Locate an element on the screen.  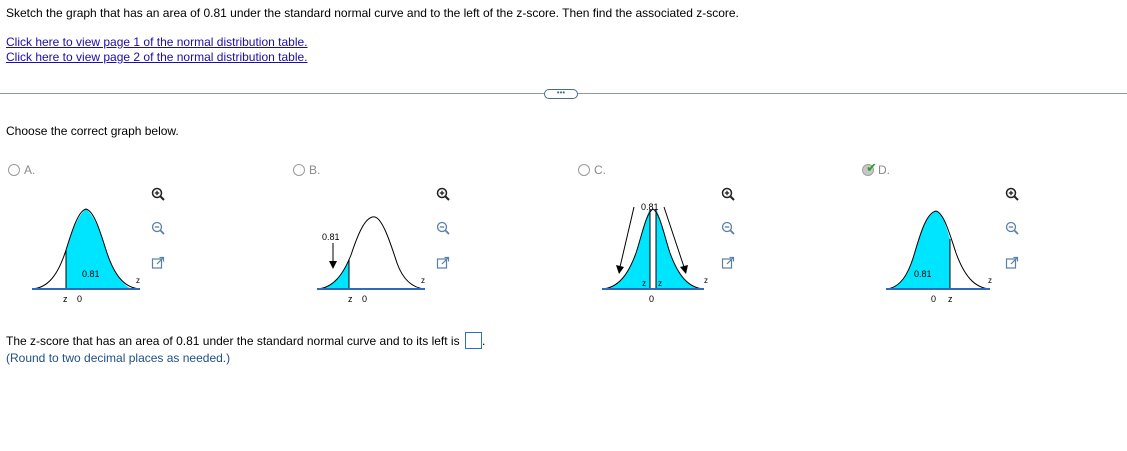
graph-c-axis-label: z is located at coordinates (706, 280).